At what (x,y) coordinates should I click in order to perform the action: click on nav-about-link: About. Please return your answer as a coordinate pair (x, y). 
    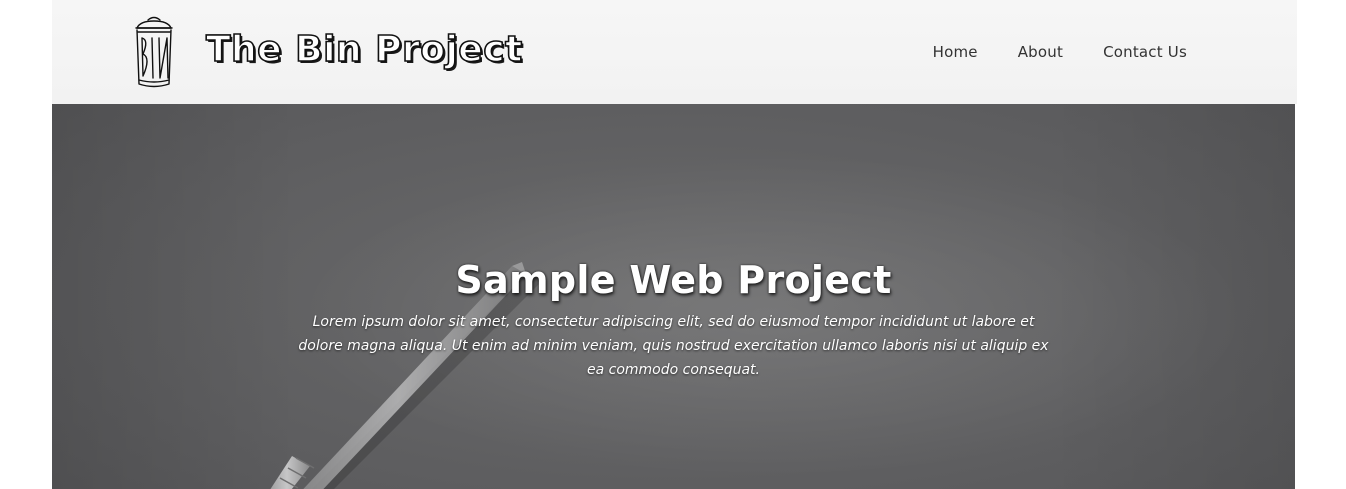
    Looking at the image, I should click on (1040, 52).